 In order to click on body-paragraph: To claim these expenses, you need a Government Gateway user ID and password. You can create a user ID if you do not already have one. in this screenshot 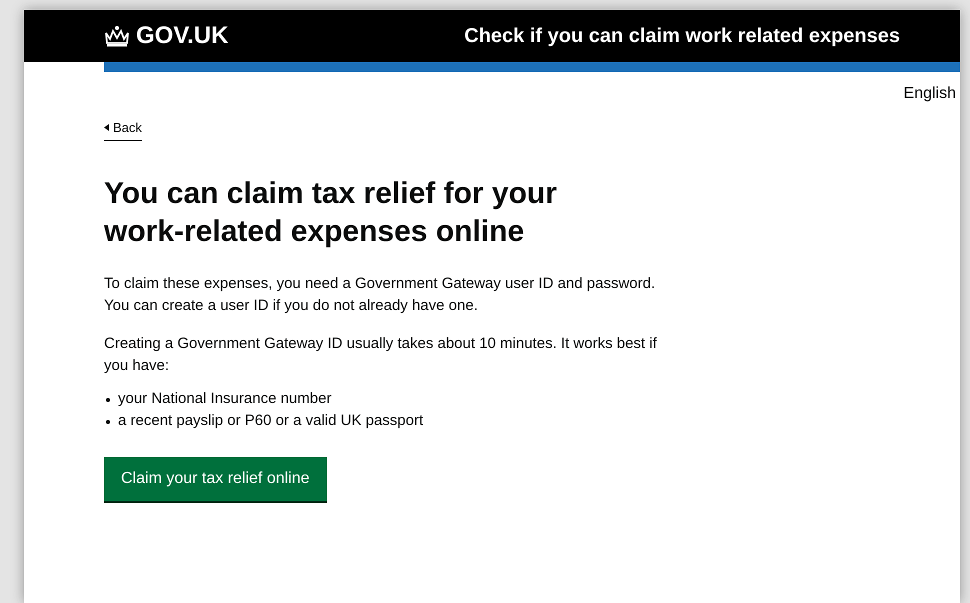, I will do `click(380, 295)`.